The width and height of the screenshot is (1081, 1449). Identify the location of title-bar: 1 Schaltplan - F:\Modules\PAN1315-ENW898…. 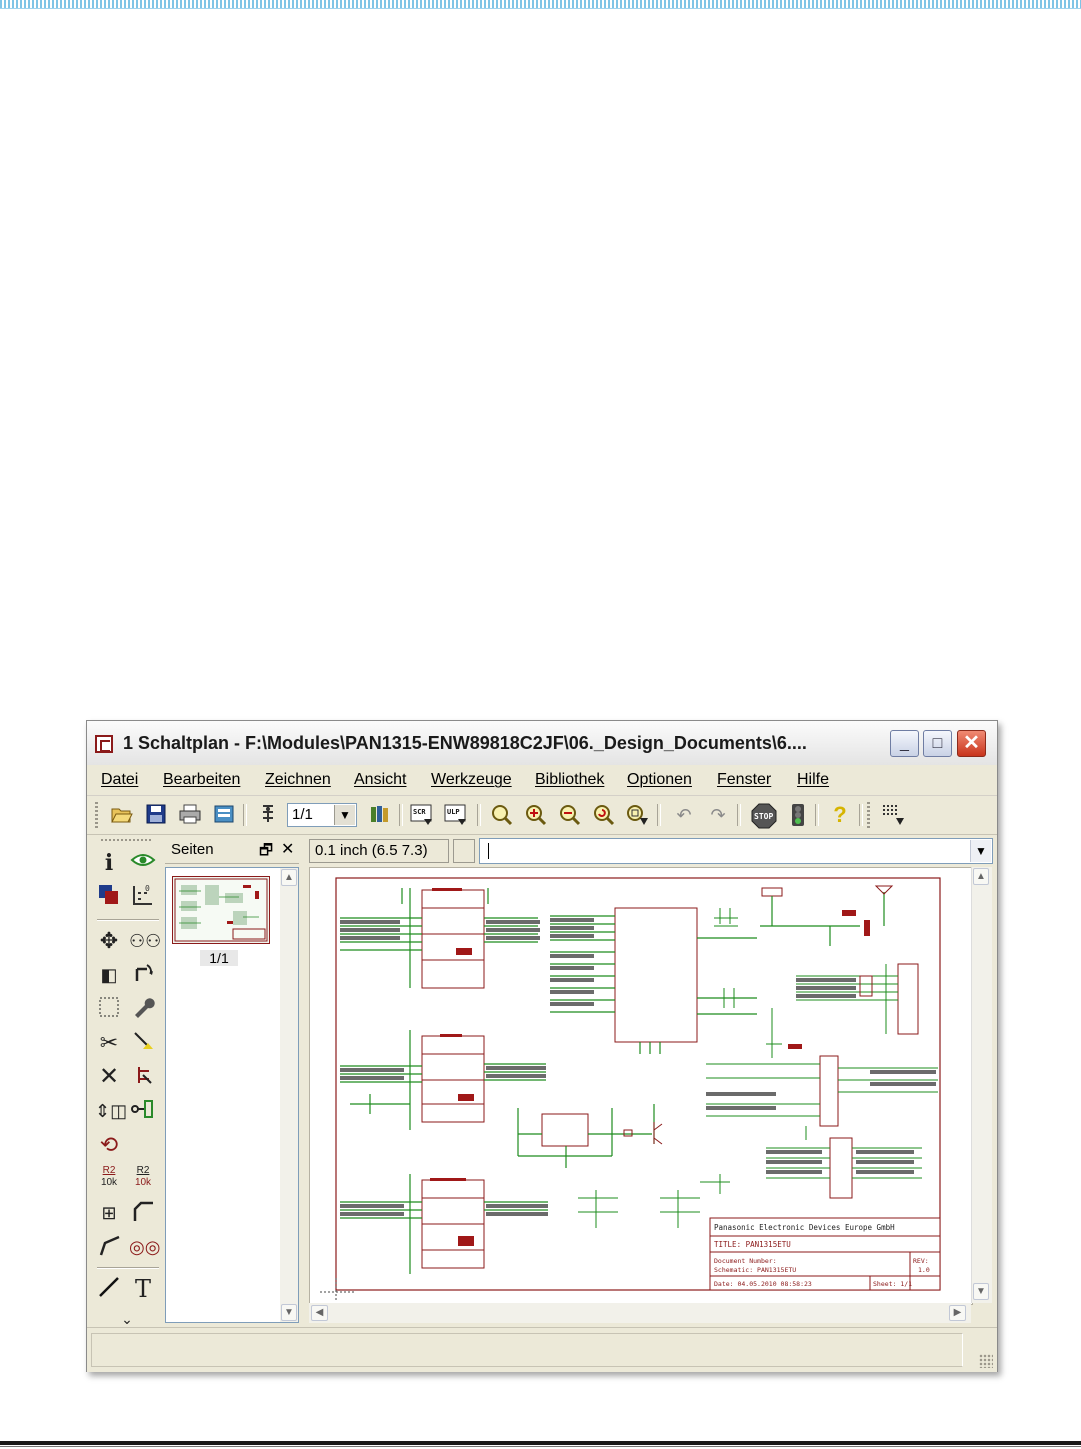
(542, 743).